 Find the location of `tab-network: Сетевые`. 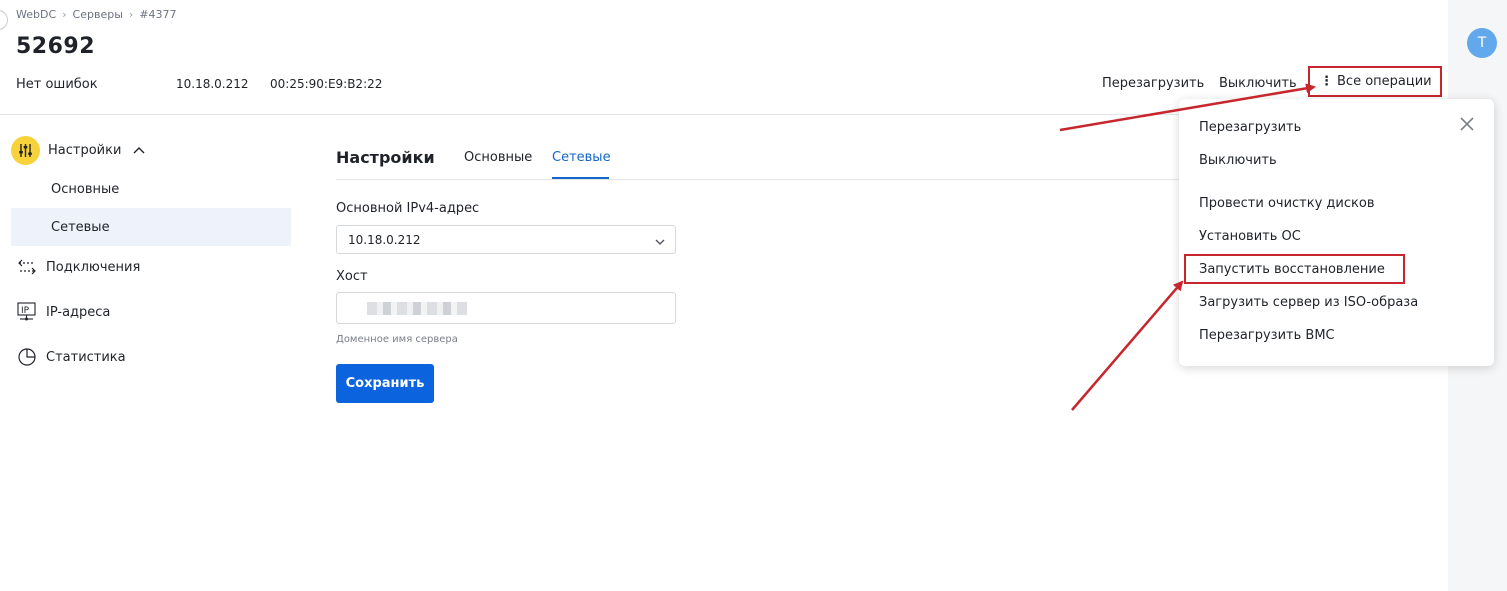

tab-network: Сетевые is located at coordinates (581, 157).